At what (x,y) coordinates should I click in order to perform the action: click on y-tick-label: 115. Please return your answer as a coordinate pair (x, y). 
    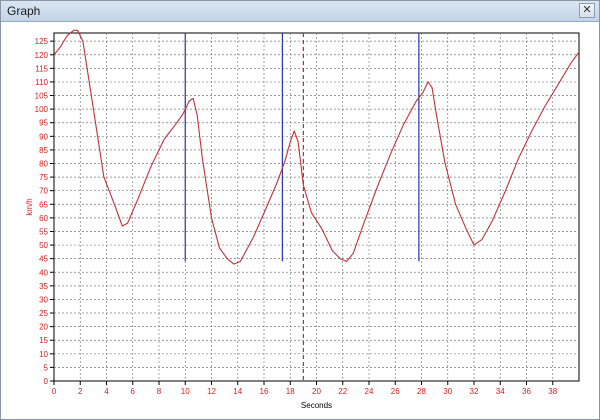
    Looking at the image, I should click on (41, 68).